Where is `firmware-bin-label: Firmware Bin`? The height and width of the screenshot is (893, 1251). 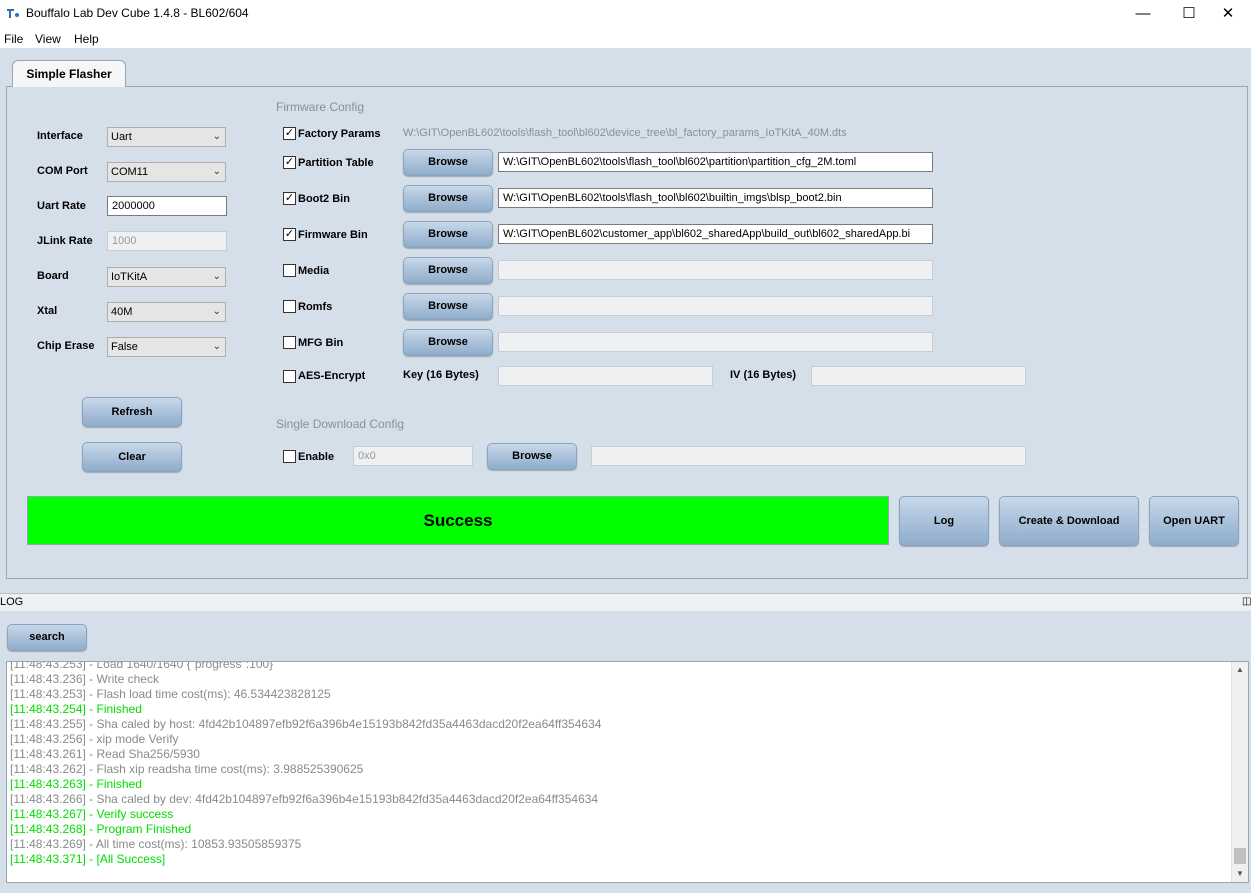
firmware-bin-label: Firmware Bin is located at coordinates (333, 235).